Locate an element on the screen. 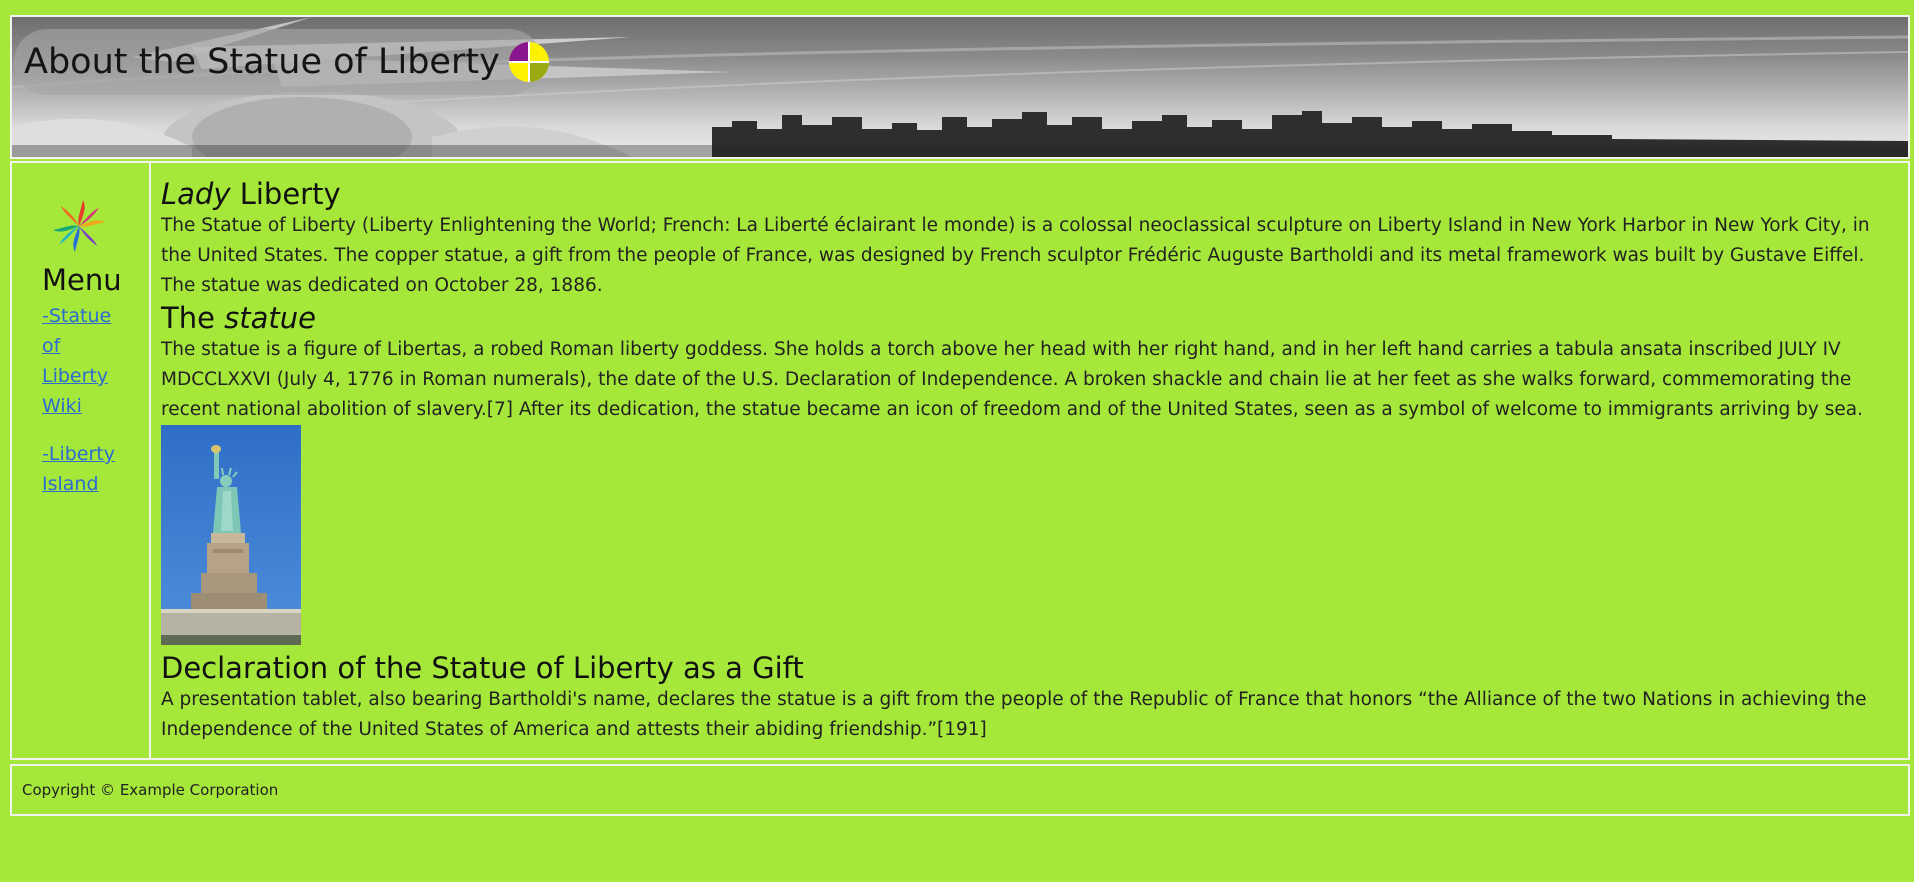 The height and width of the screenshot is (882, 1914). menu-title: Menu is located at coordinates (82, 280).